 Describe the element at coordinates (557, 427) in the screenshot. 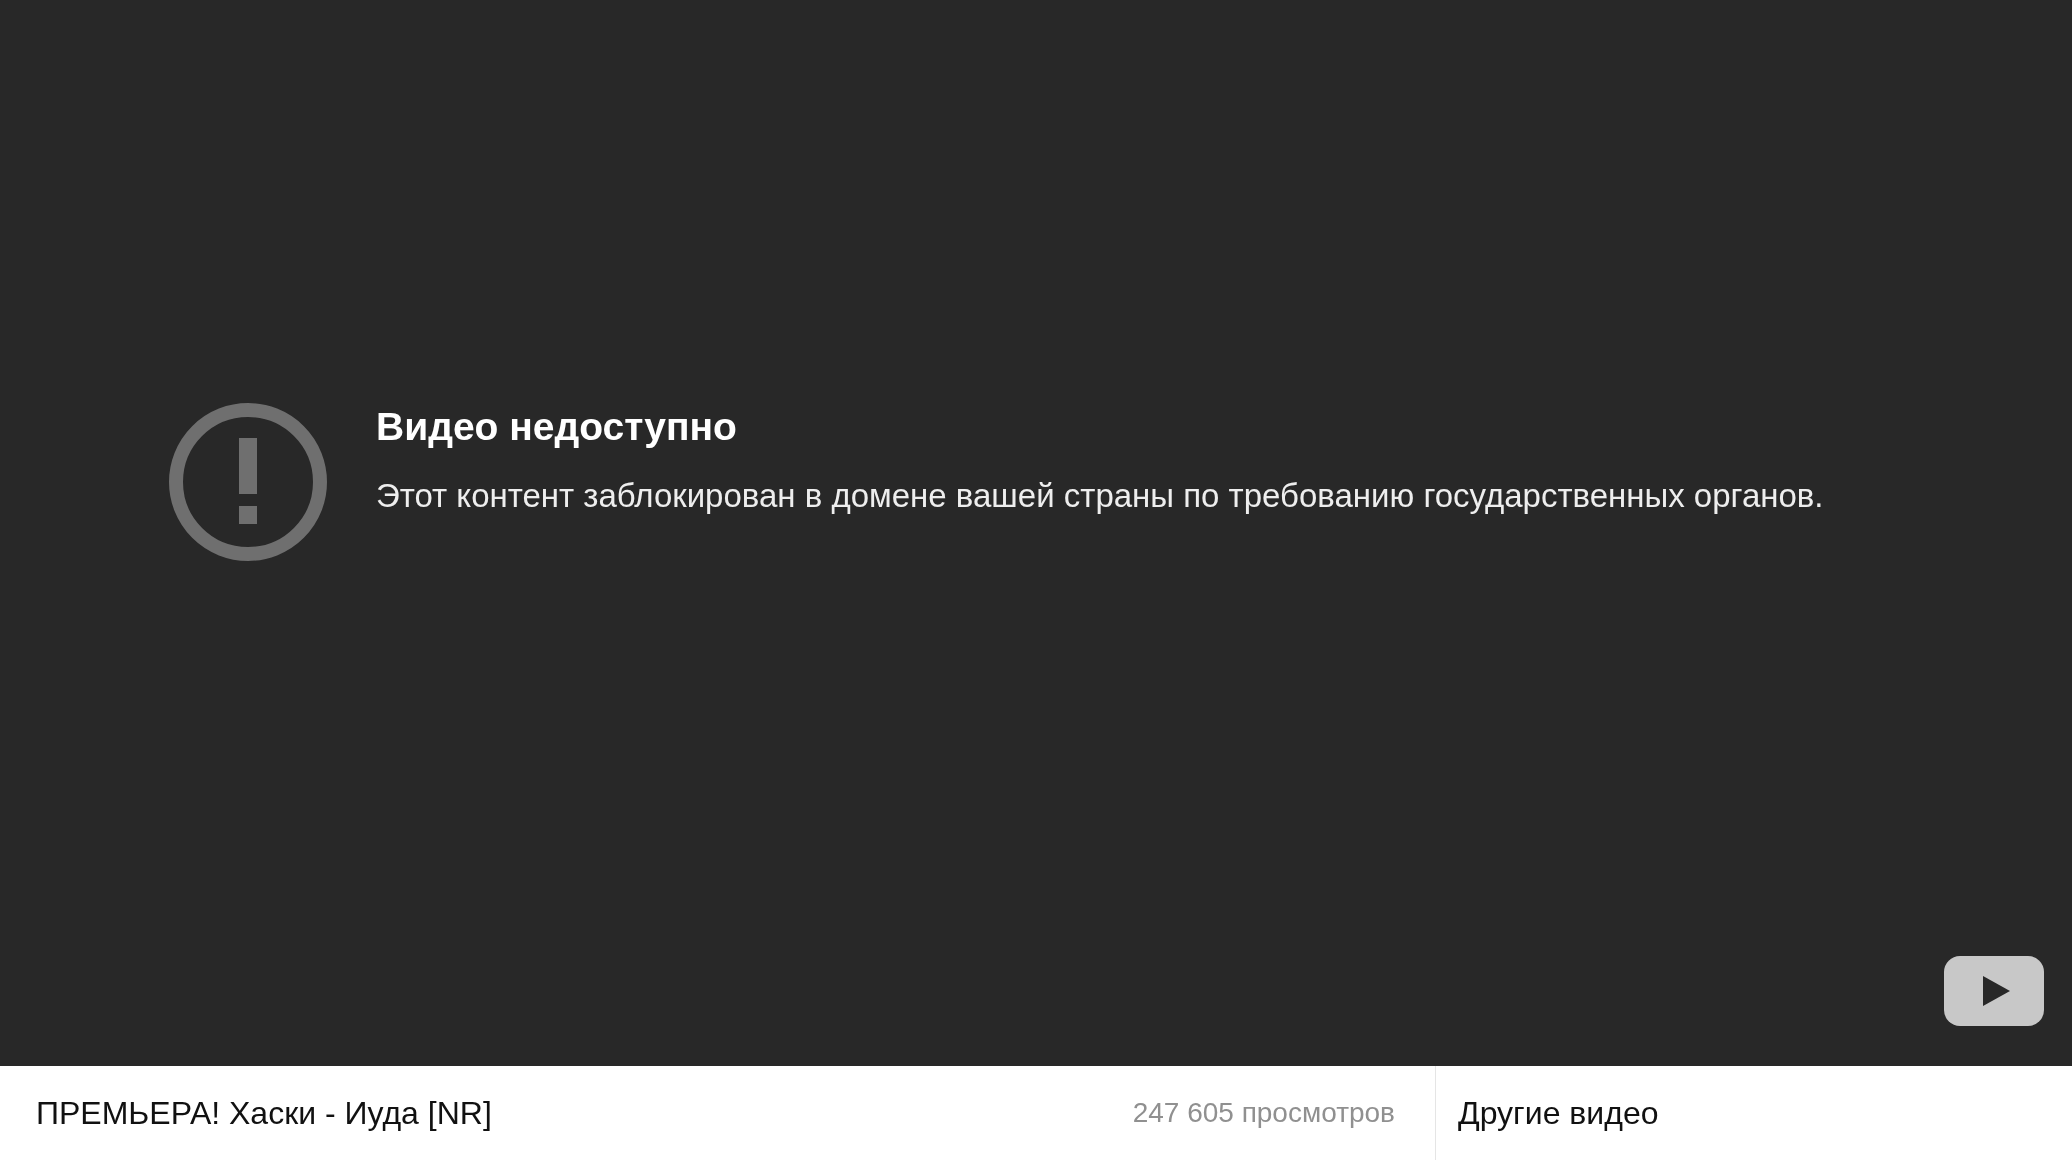

I see `error-title: Видео недоступно` at that location.